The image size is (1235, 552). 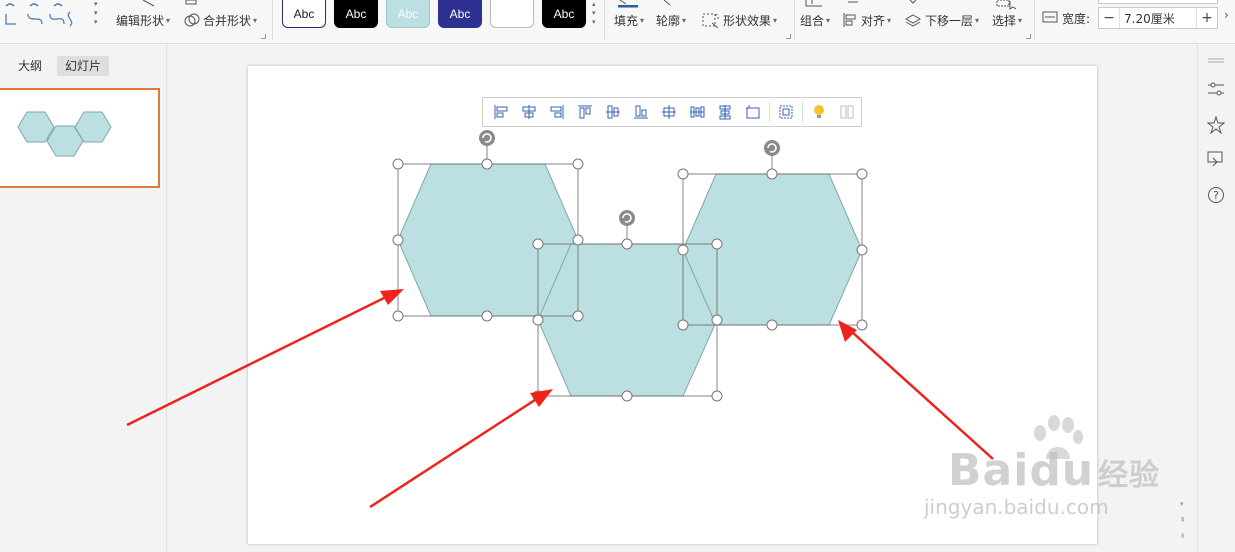 What do you see at coordinates (83, 298) in the screenshot?
I see `slide-panel: 大纲 幻灯片` at bounding box center [83, 298].